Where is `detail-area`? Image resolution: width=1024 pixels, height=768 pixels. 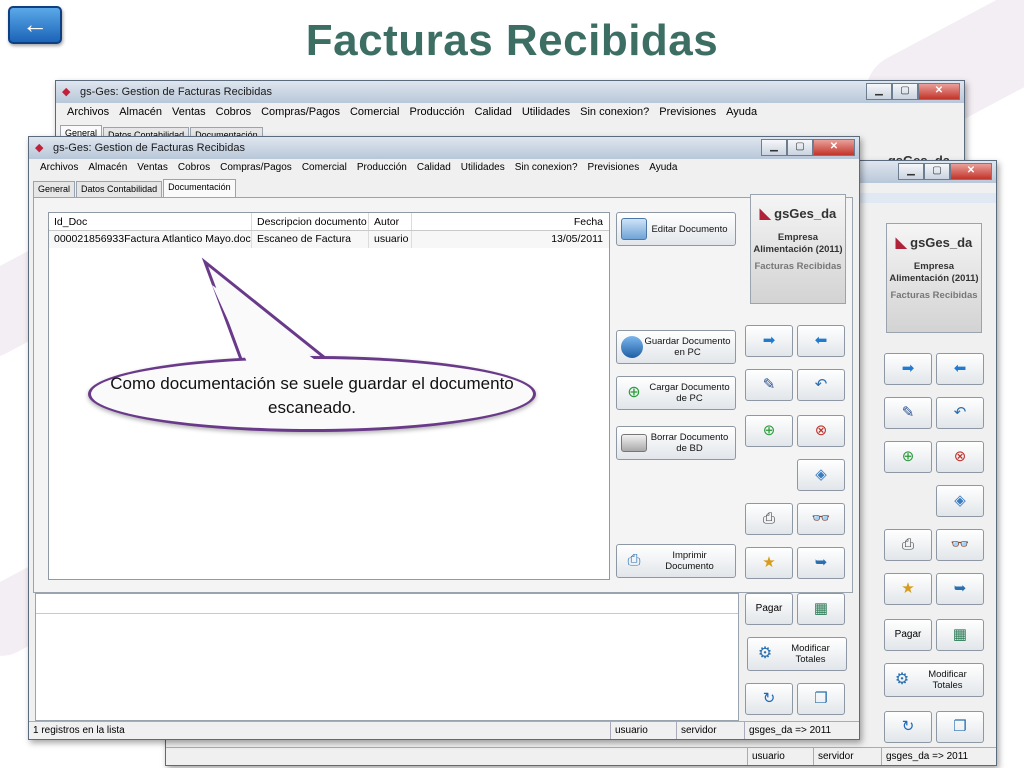 detail-area is located at coordinates (387, 657).